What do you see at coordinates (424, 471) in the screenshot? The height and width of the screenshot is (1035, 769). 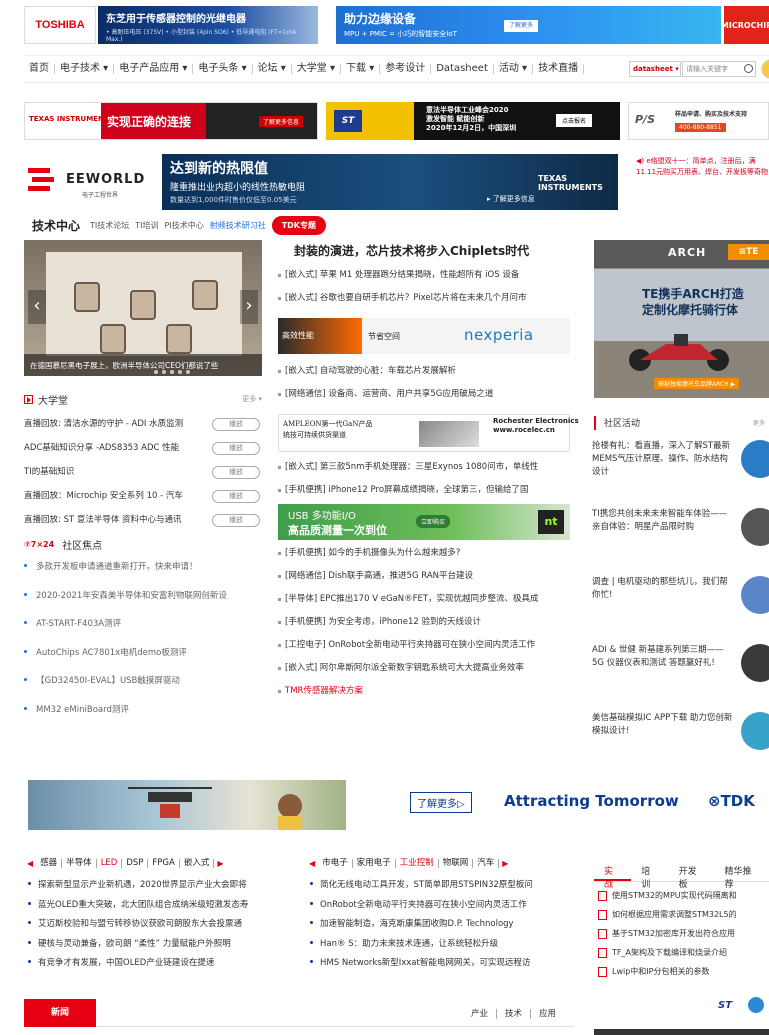 I see `news-item: [嵌入式] 第三款5nm手机处理器：三星Exynos 1080问市，单线性` at bounding box center [424, 471].